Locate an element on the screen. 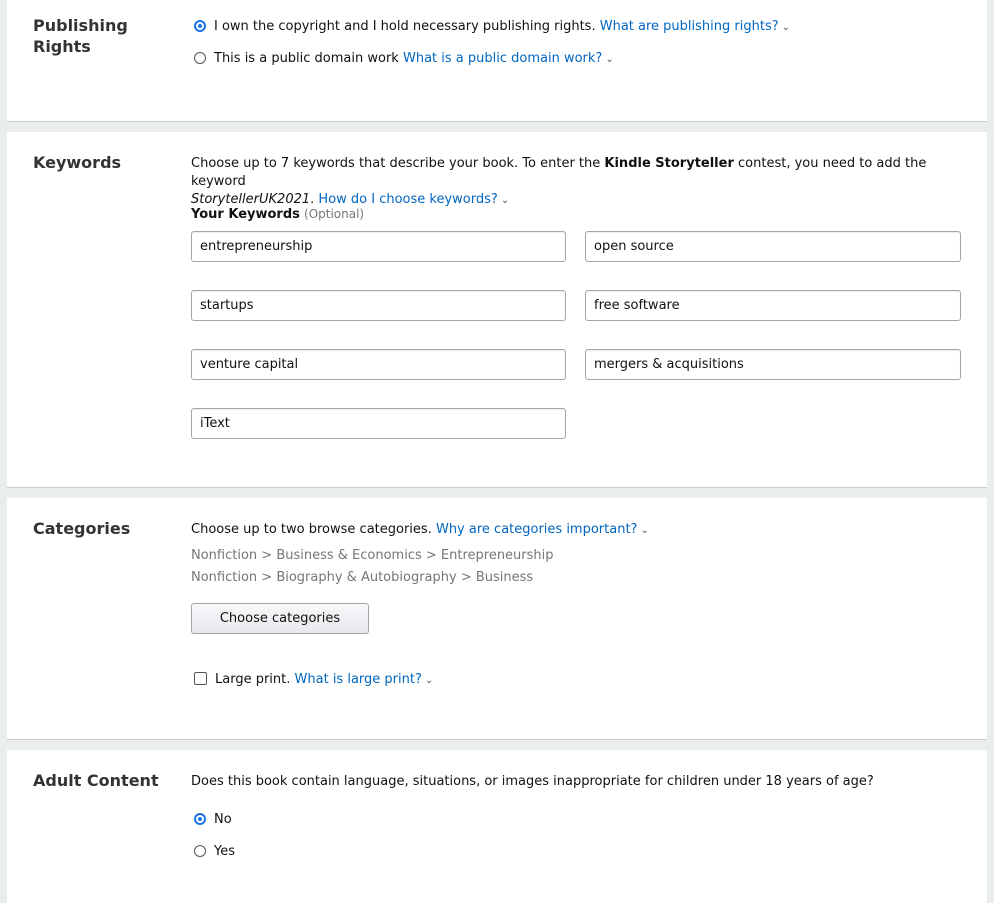 This screenshot has height=903, width=994. adult-yes-radio is located at coordinates (200, 851).